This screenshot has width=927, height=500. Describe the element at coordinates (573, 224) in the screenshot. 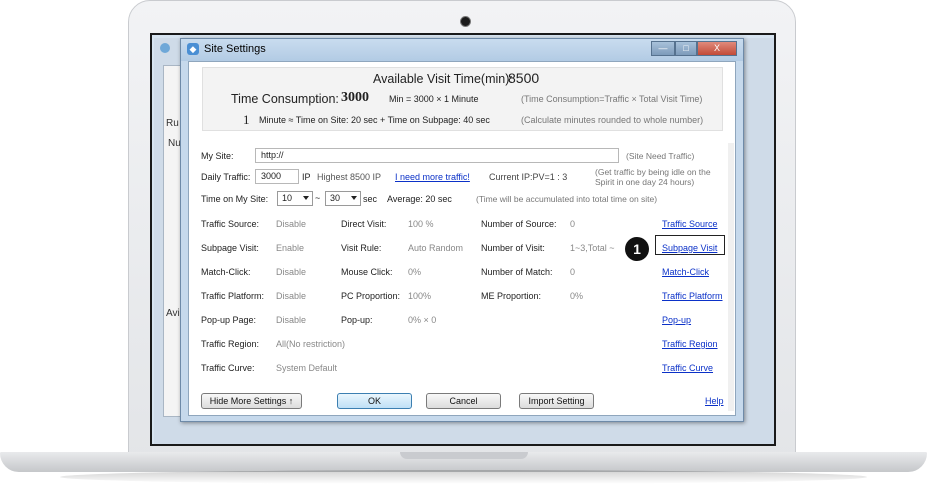

I see `number-of-source-value: 0` at that location.